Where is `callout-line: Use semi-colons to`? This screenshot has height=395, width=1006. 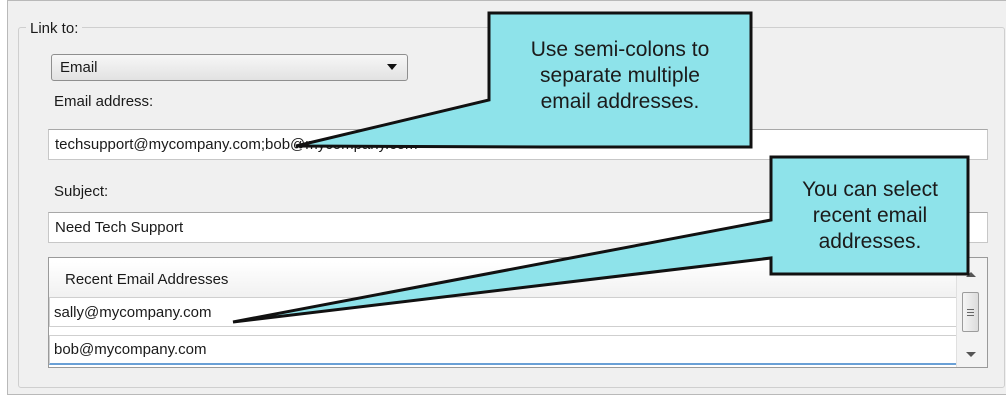 callout-line: Use semi-colons to is located at coordinates (620, 49).